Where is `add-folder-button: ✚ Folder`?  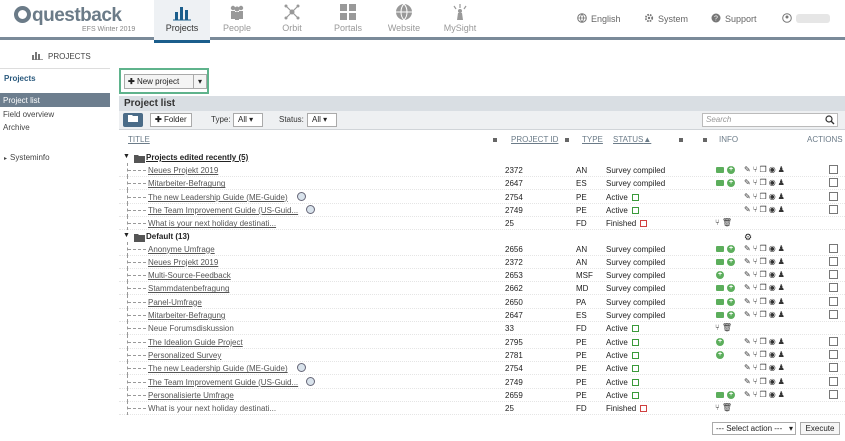 add-folder-button: ✚ Folder is located at coordinates (171, 120).